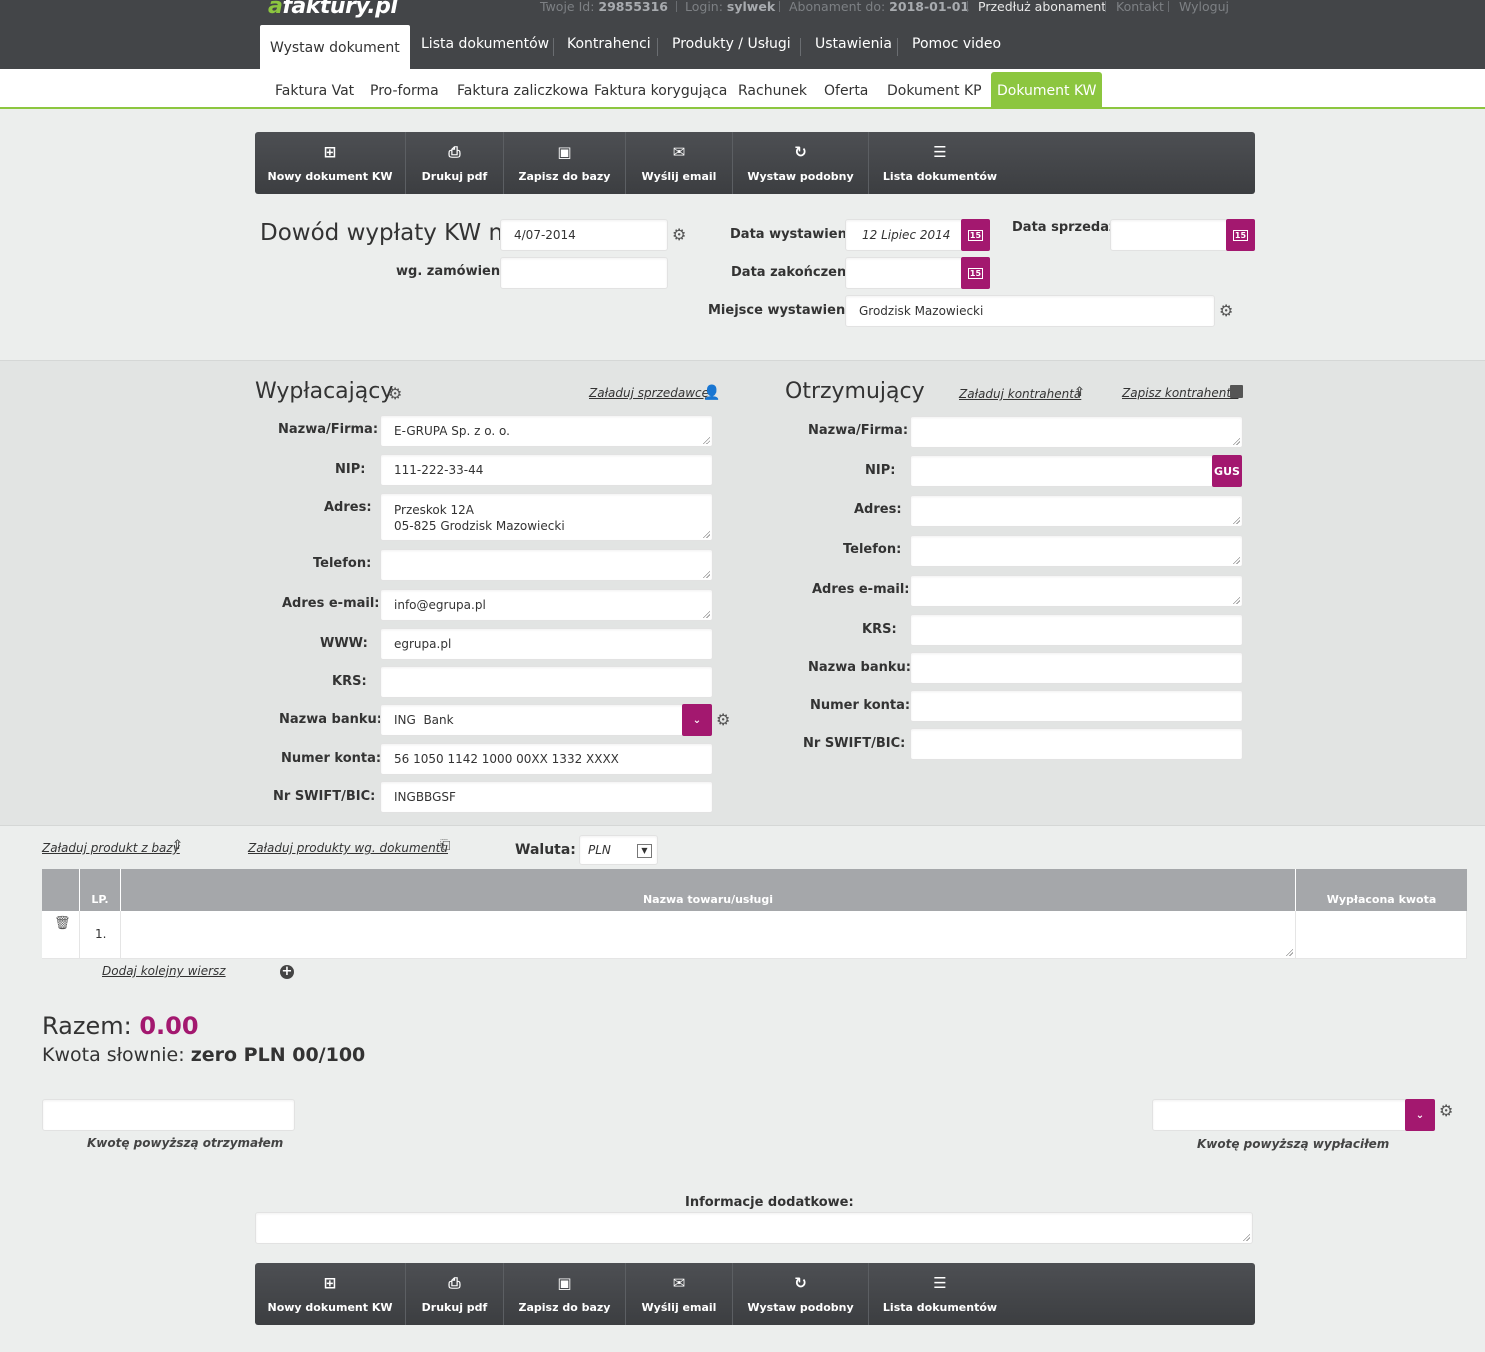 The height and width of the screenshot is (1352, 1485). Describe the element at coordinates (546, 797) in the screenshot. I see `payer-swift-input: INGBBGSF` at that location.